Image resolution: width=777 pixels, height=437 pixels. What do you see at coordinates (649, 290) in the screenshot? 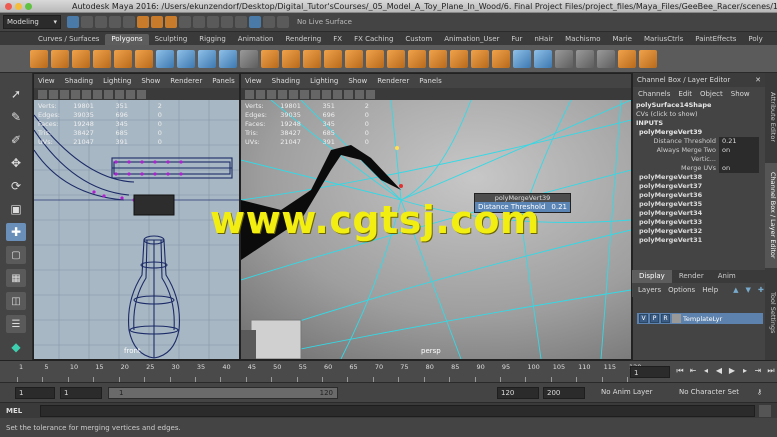
I see `layer-menu-layers: Layers` at bounding box center [649, 290].